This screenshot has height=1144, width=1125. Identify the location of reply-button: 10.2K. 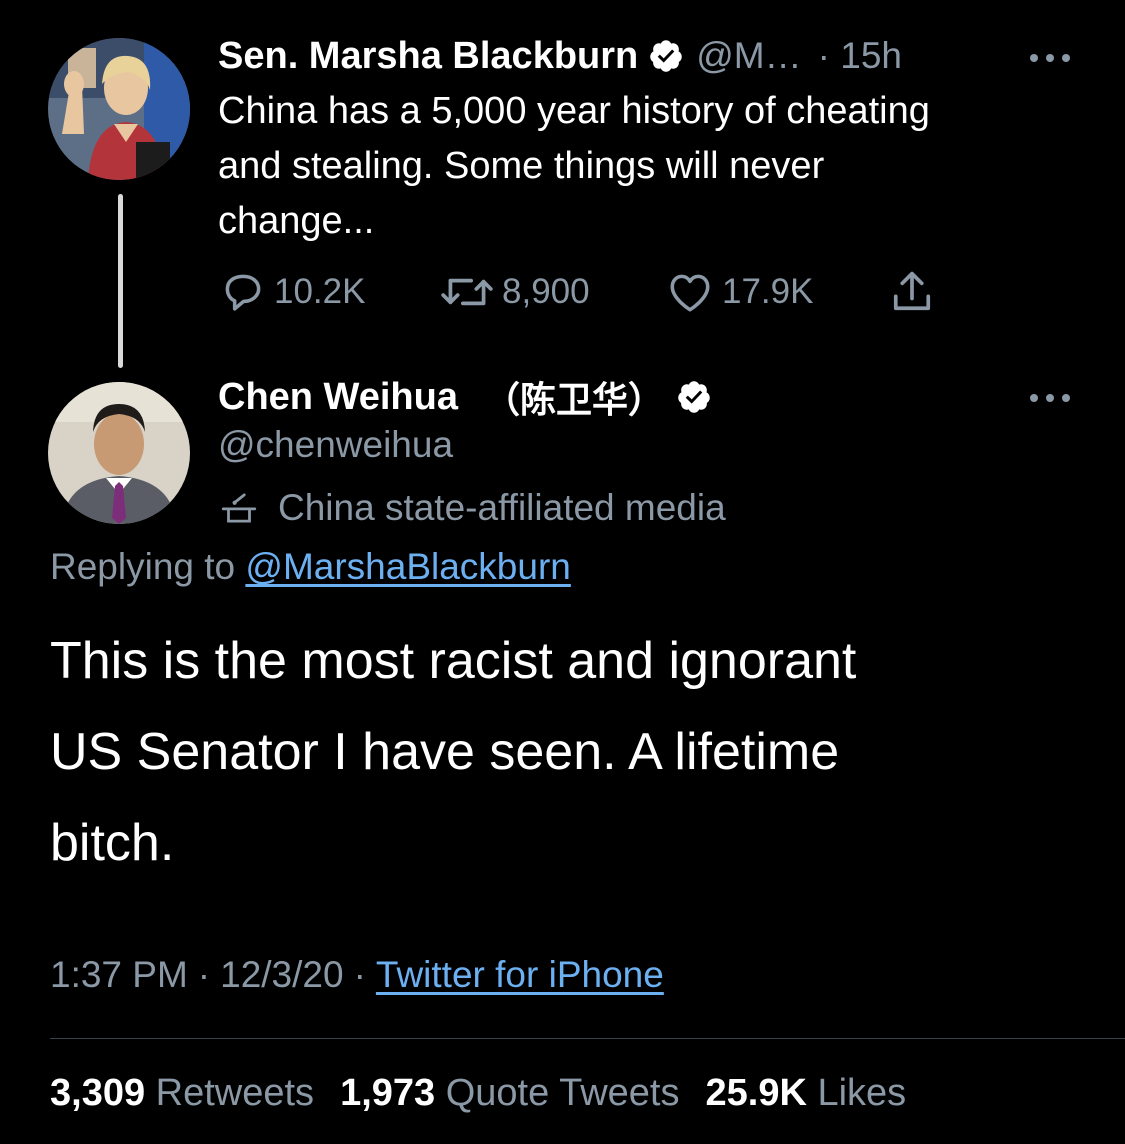
(291, 292).